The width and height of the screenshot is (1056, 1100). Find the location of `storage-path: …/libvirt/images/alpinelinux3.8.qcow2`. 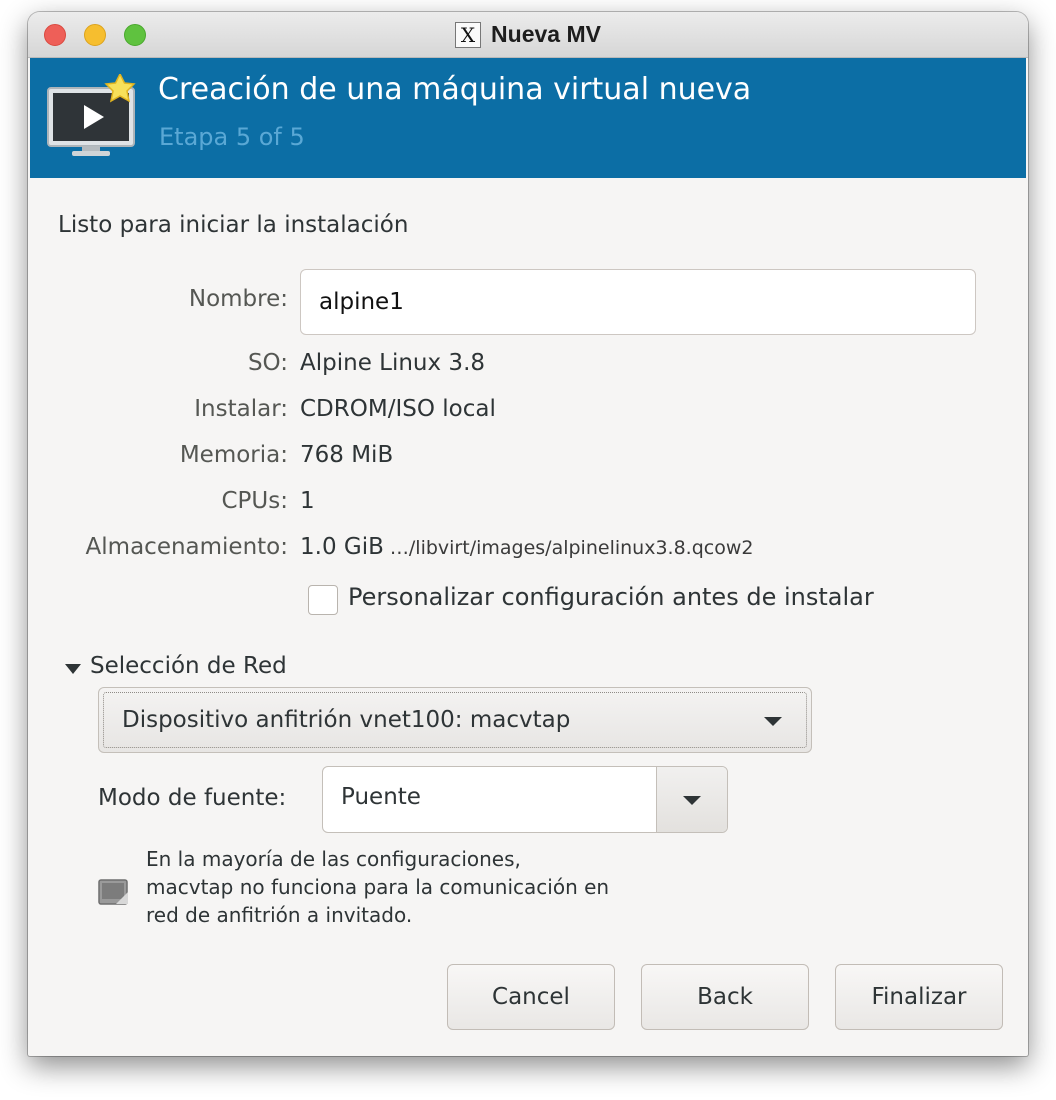

storage-path: …/libvirt/images/alpinelinux3.8.qcow2 is located at coordinates (571, 548).